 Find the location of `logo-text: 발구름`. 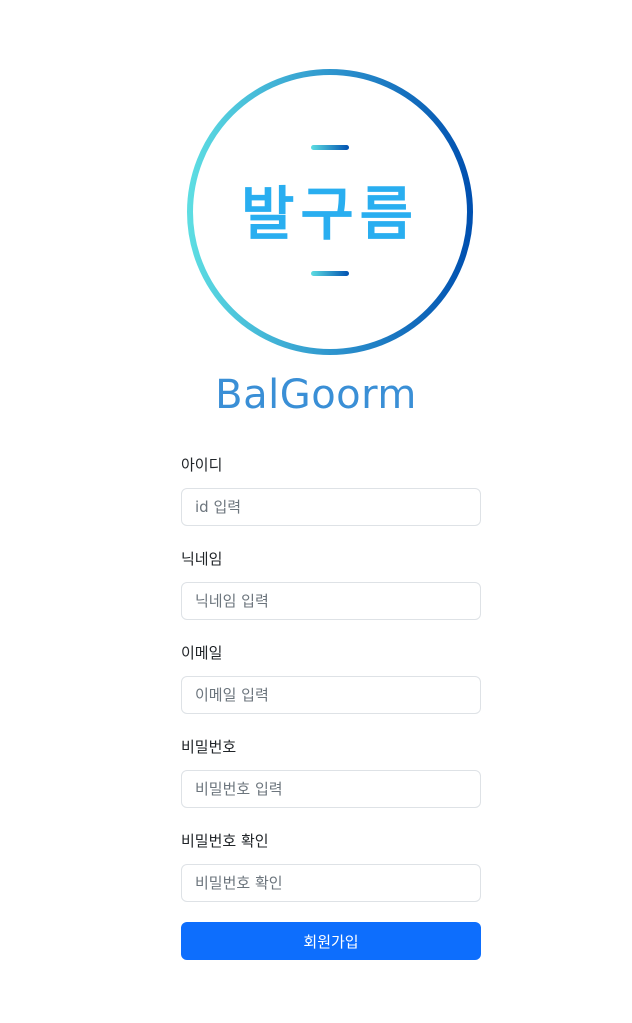

logo-text: 발구름 is located at coordinates (330, 214).